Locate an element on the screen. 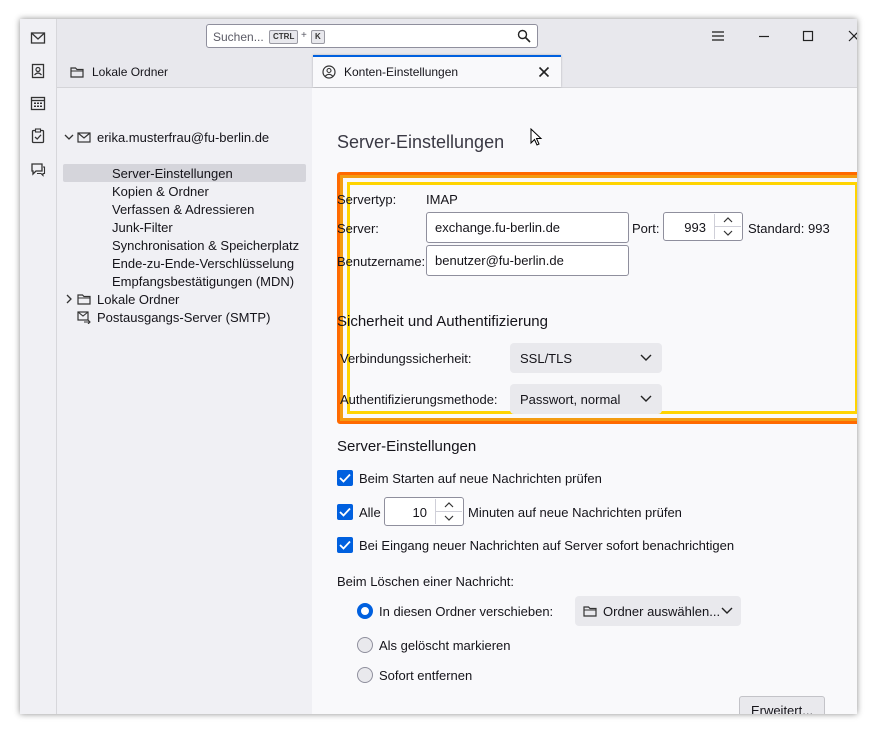  radio-move-to-folder is located at coordinates (365, 611).